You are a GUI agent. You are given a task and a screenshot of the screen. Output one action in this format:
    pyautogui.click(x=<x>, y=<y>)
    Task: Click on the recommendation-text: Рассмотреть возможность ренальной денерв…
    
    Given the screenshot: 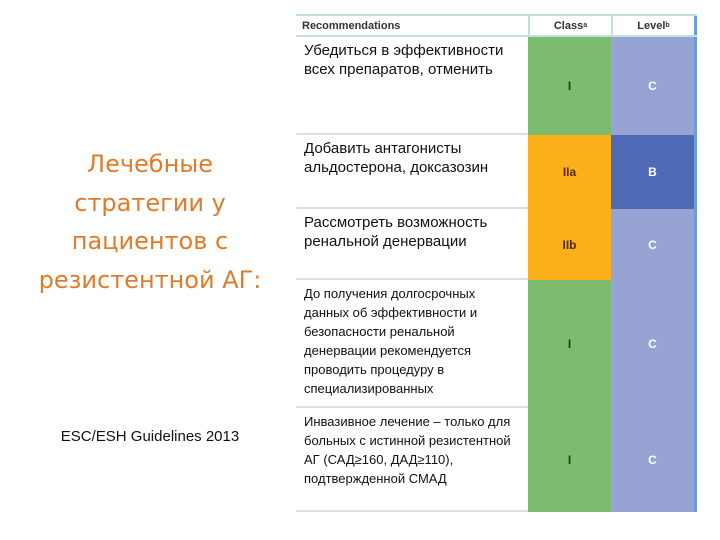 What is the action you would take?
    pyautogui.click(x=412, y=244)
    